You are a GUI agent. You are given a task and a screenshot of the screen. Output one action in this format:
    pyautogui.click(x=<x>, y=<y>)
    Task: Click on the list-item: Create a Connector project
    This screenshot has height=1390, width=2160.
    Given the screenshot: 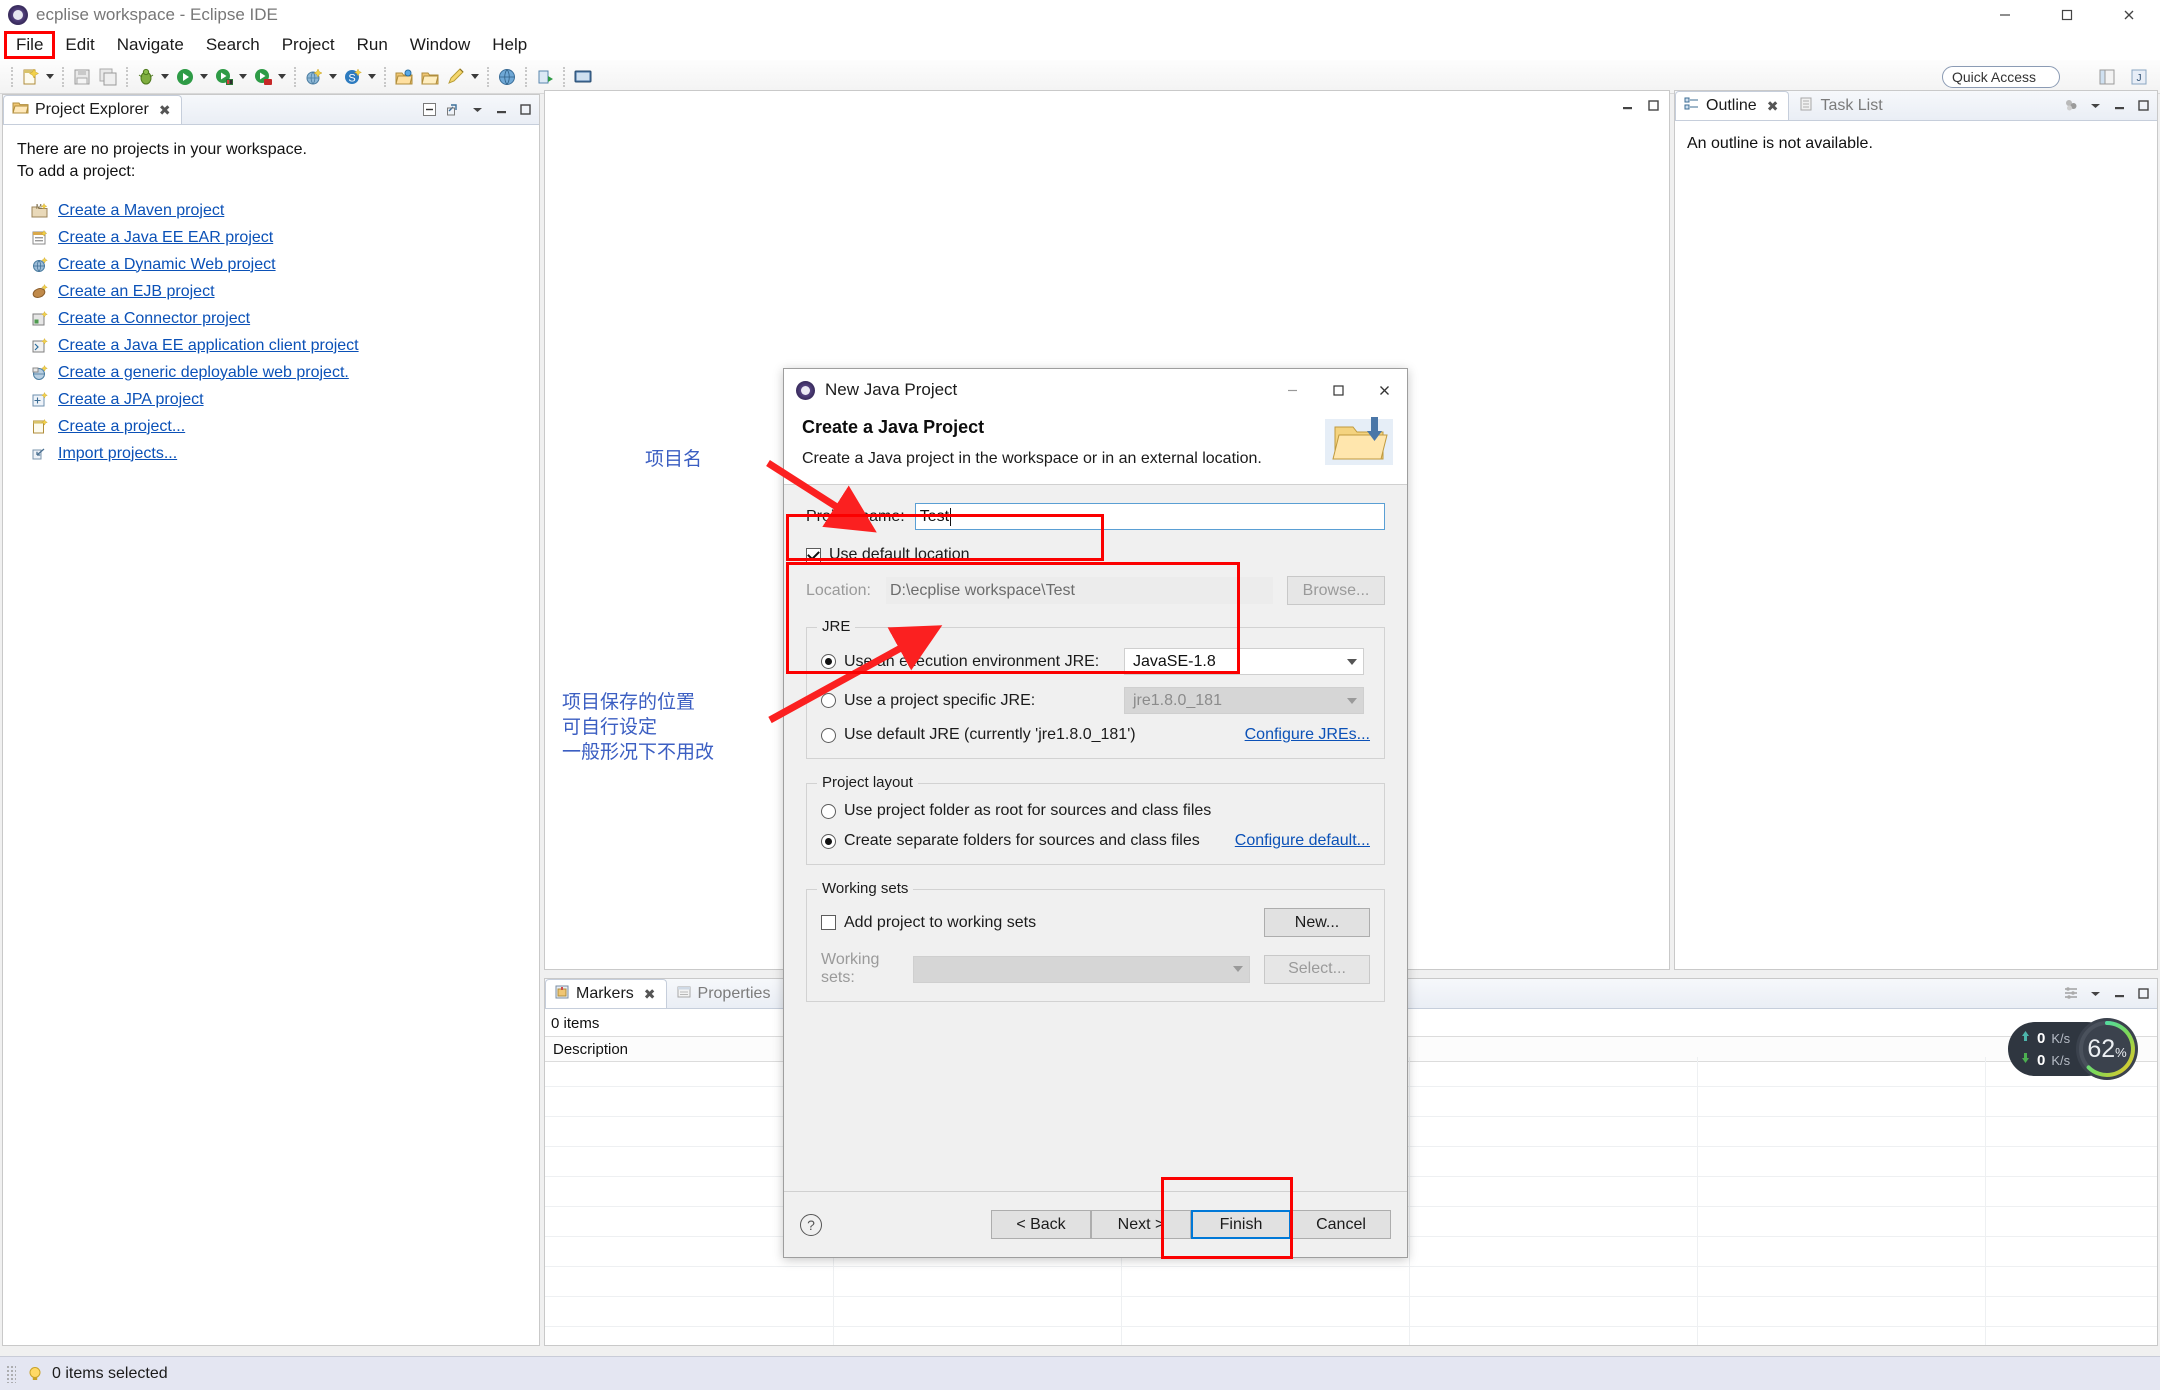 What is the action you would take?
    pyautogui.click(x=278, y=318)
    